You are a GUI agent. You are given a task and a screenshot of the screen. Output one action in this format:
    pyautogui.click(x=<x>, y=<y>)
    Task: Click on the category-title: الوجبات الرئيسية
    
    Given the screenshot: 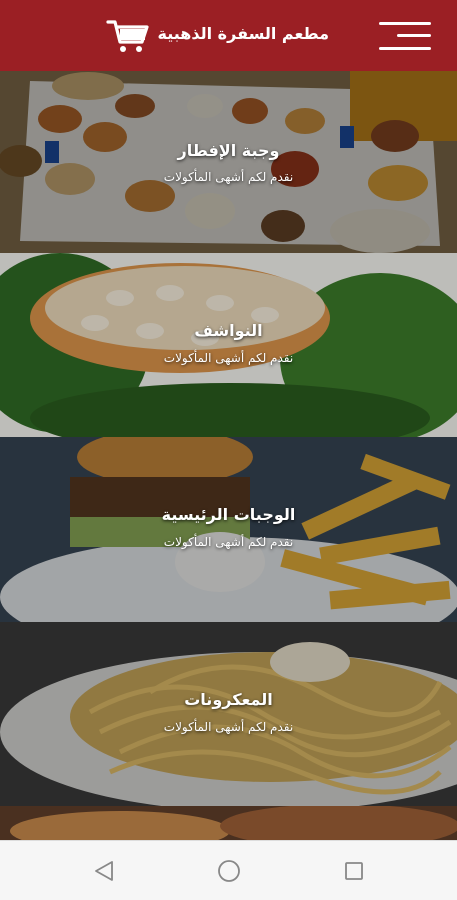 What is the action you would take?
    pyautogui.click(x=228, y=514)
    